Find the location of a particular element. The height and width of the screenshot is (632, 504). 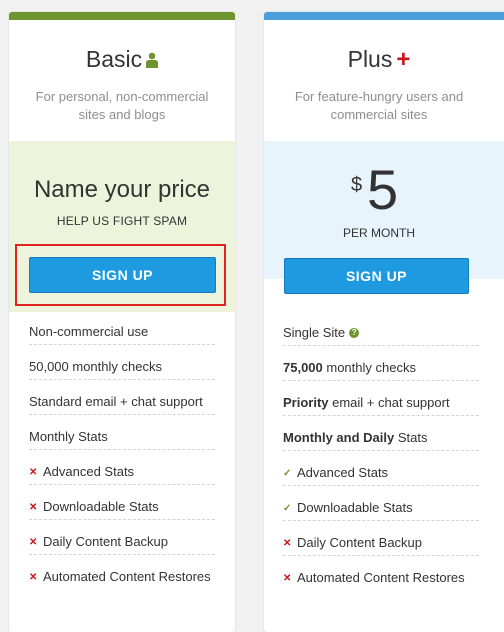

plus-price-period: PER MONTH is located at coordinates (379, 233).